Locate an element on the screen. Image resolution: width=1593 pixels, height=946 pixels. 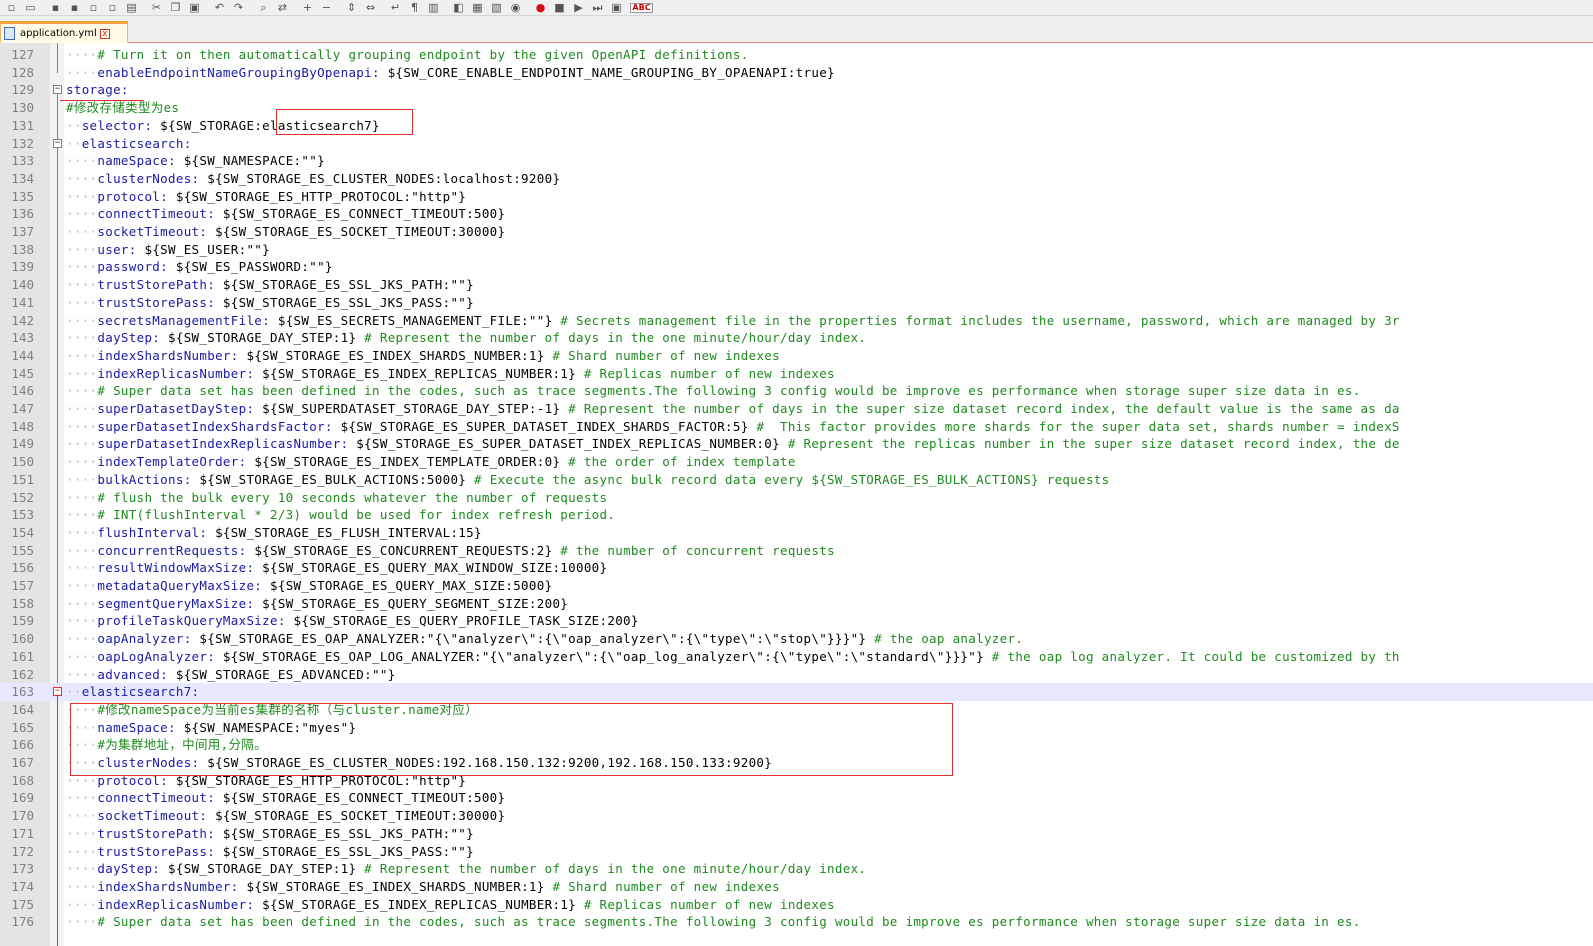
close-icon: ▫ is located at coordinates (93, 7).